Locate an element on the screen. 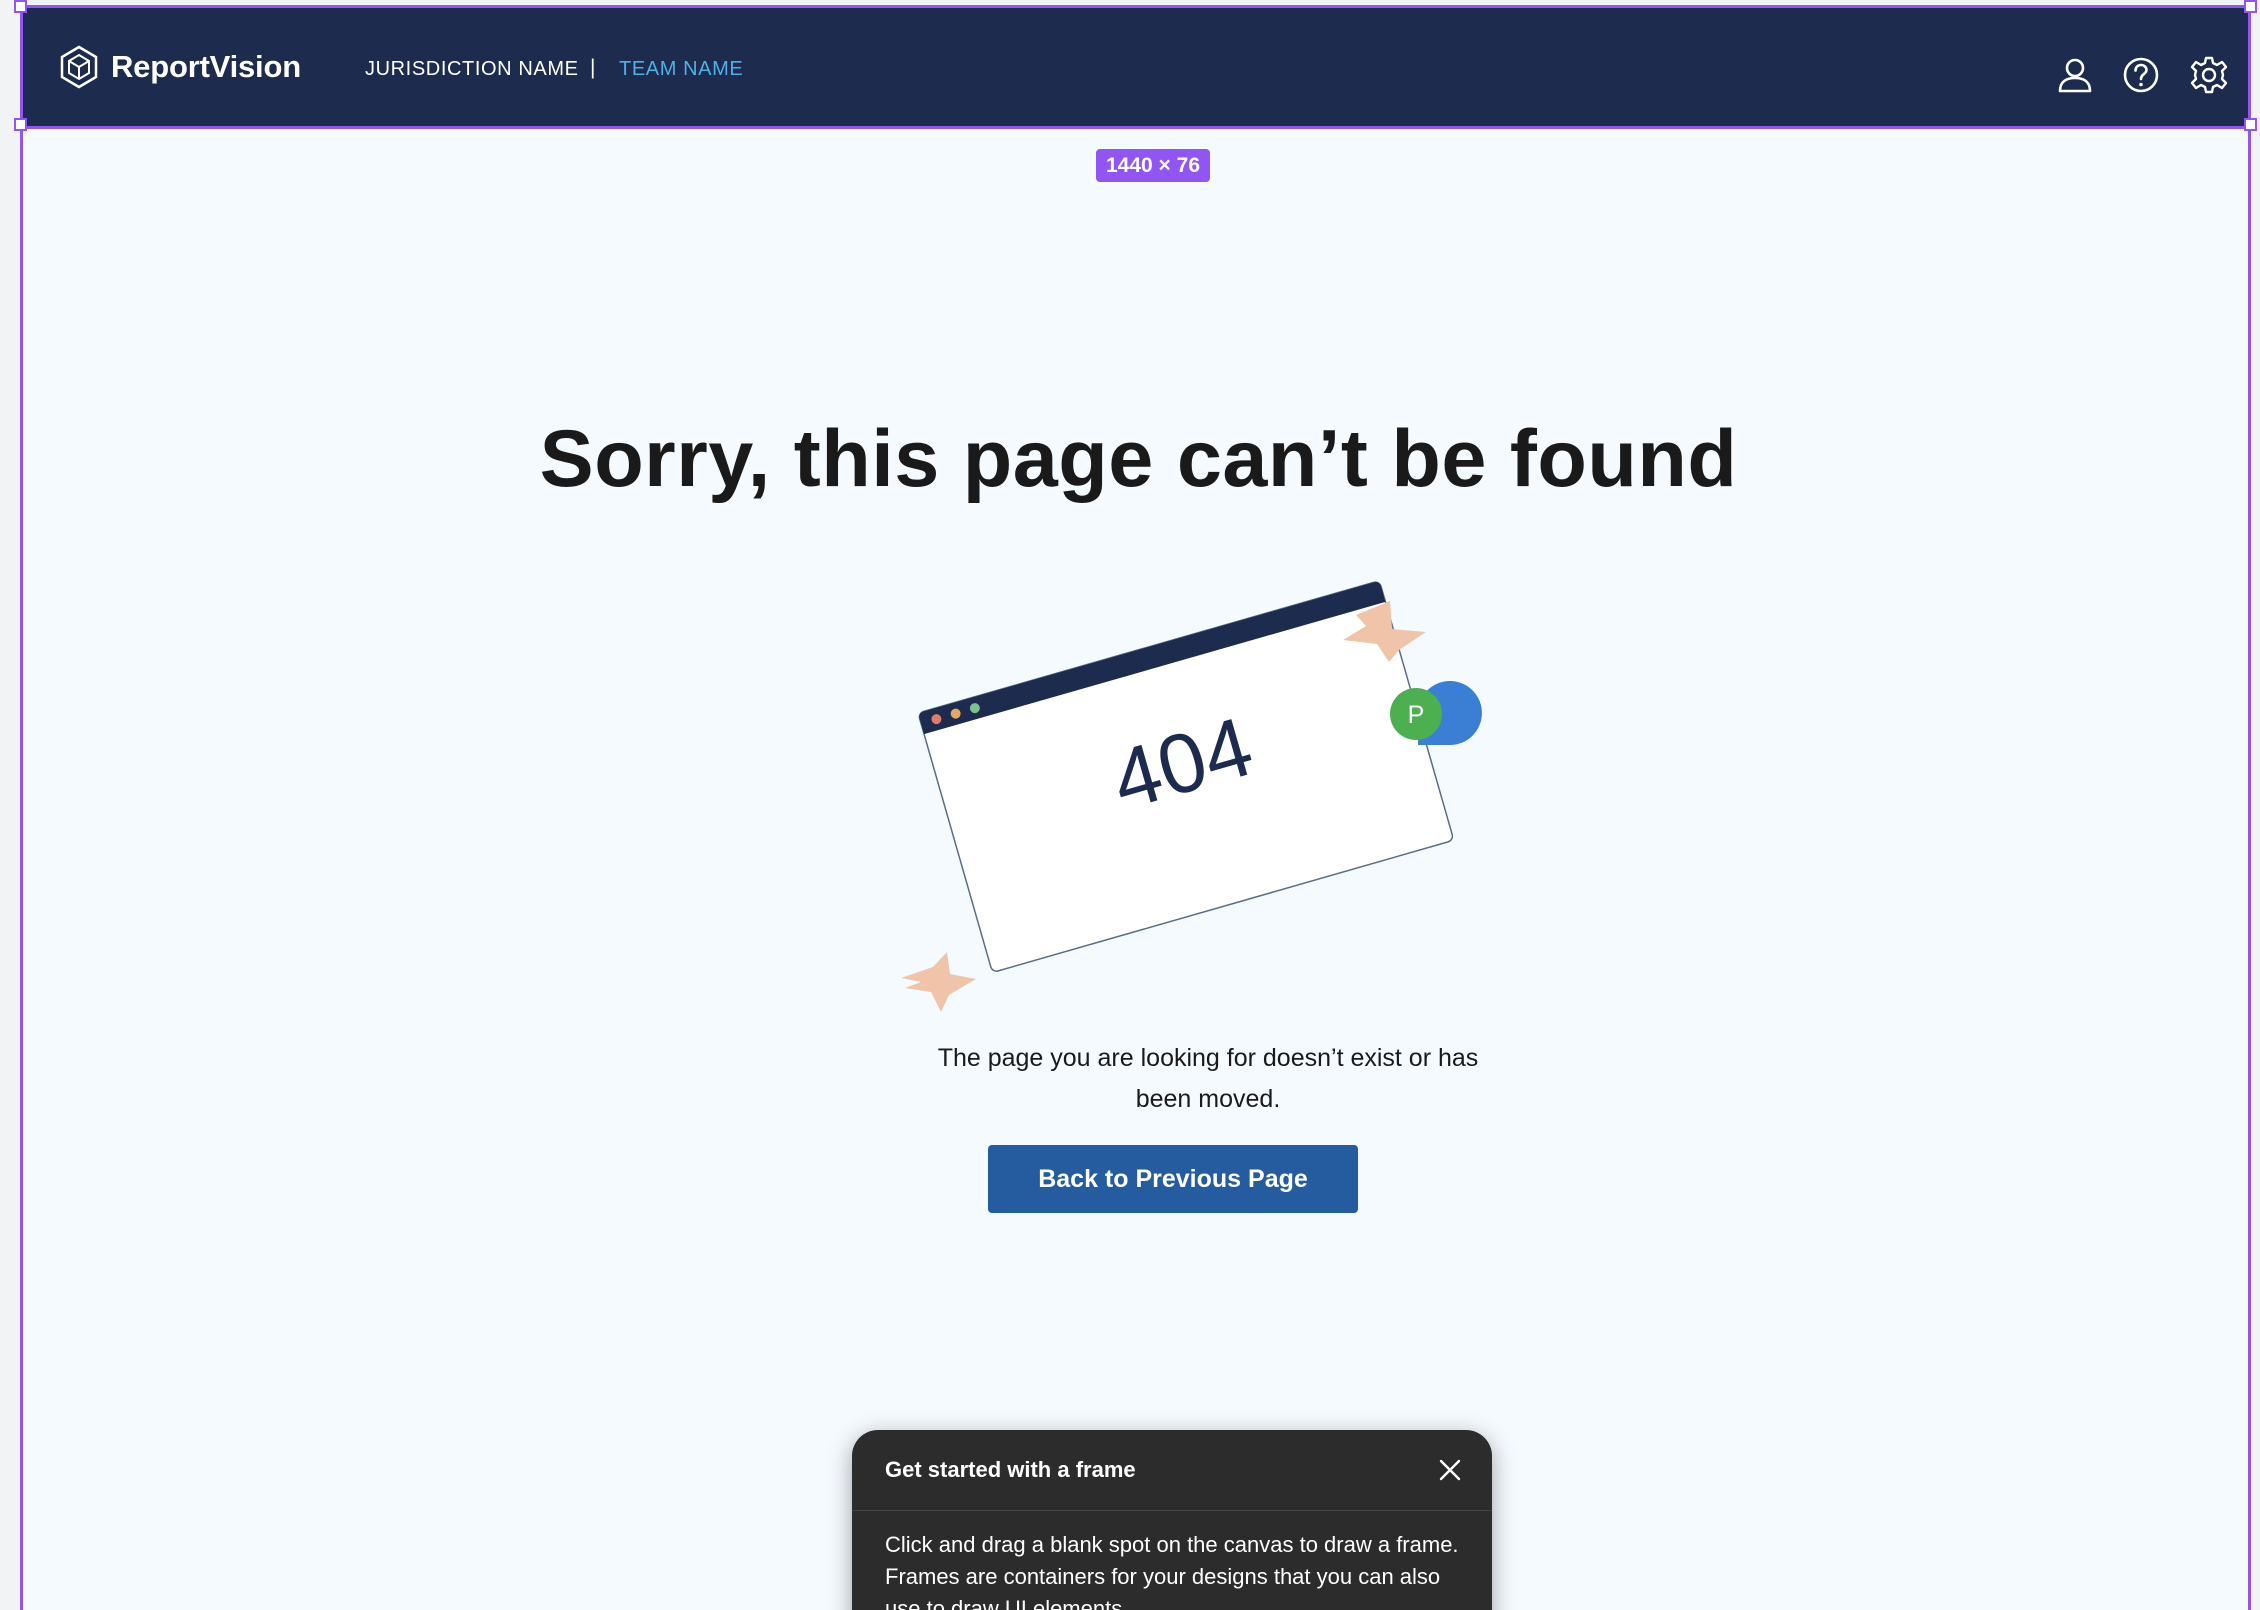 The width and height of the screenshot is (2260, 1610). back-to-previous-page-button: Back to Previous Page is located at coordinates (1173, 1179).